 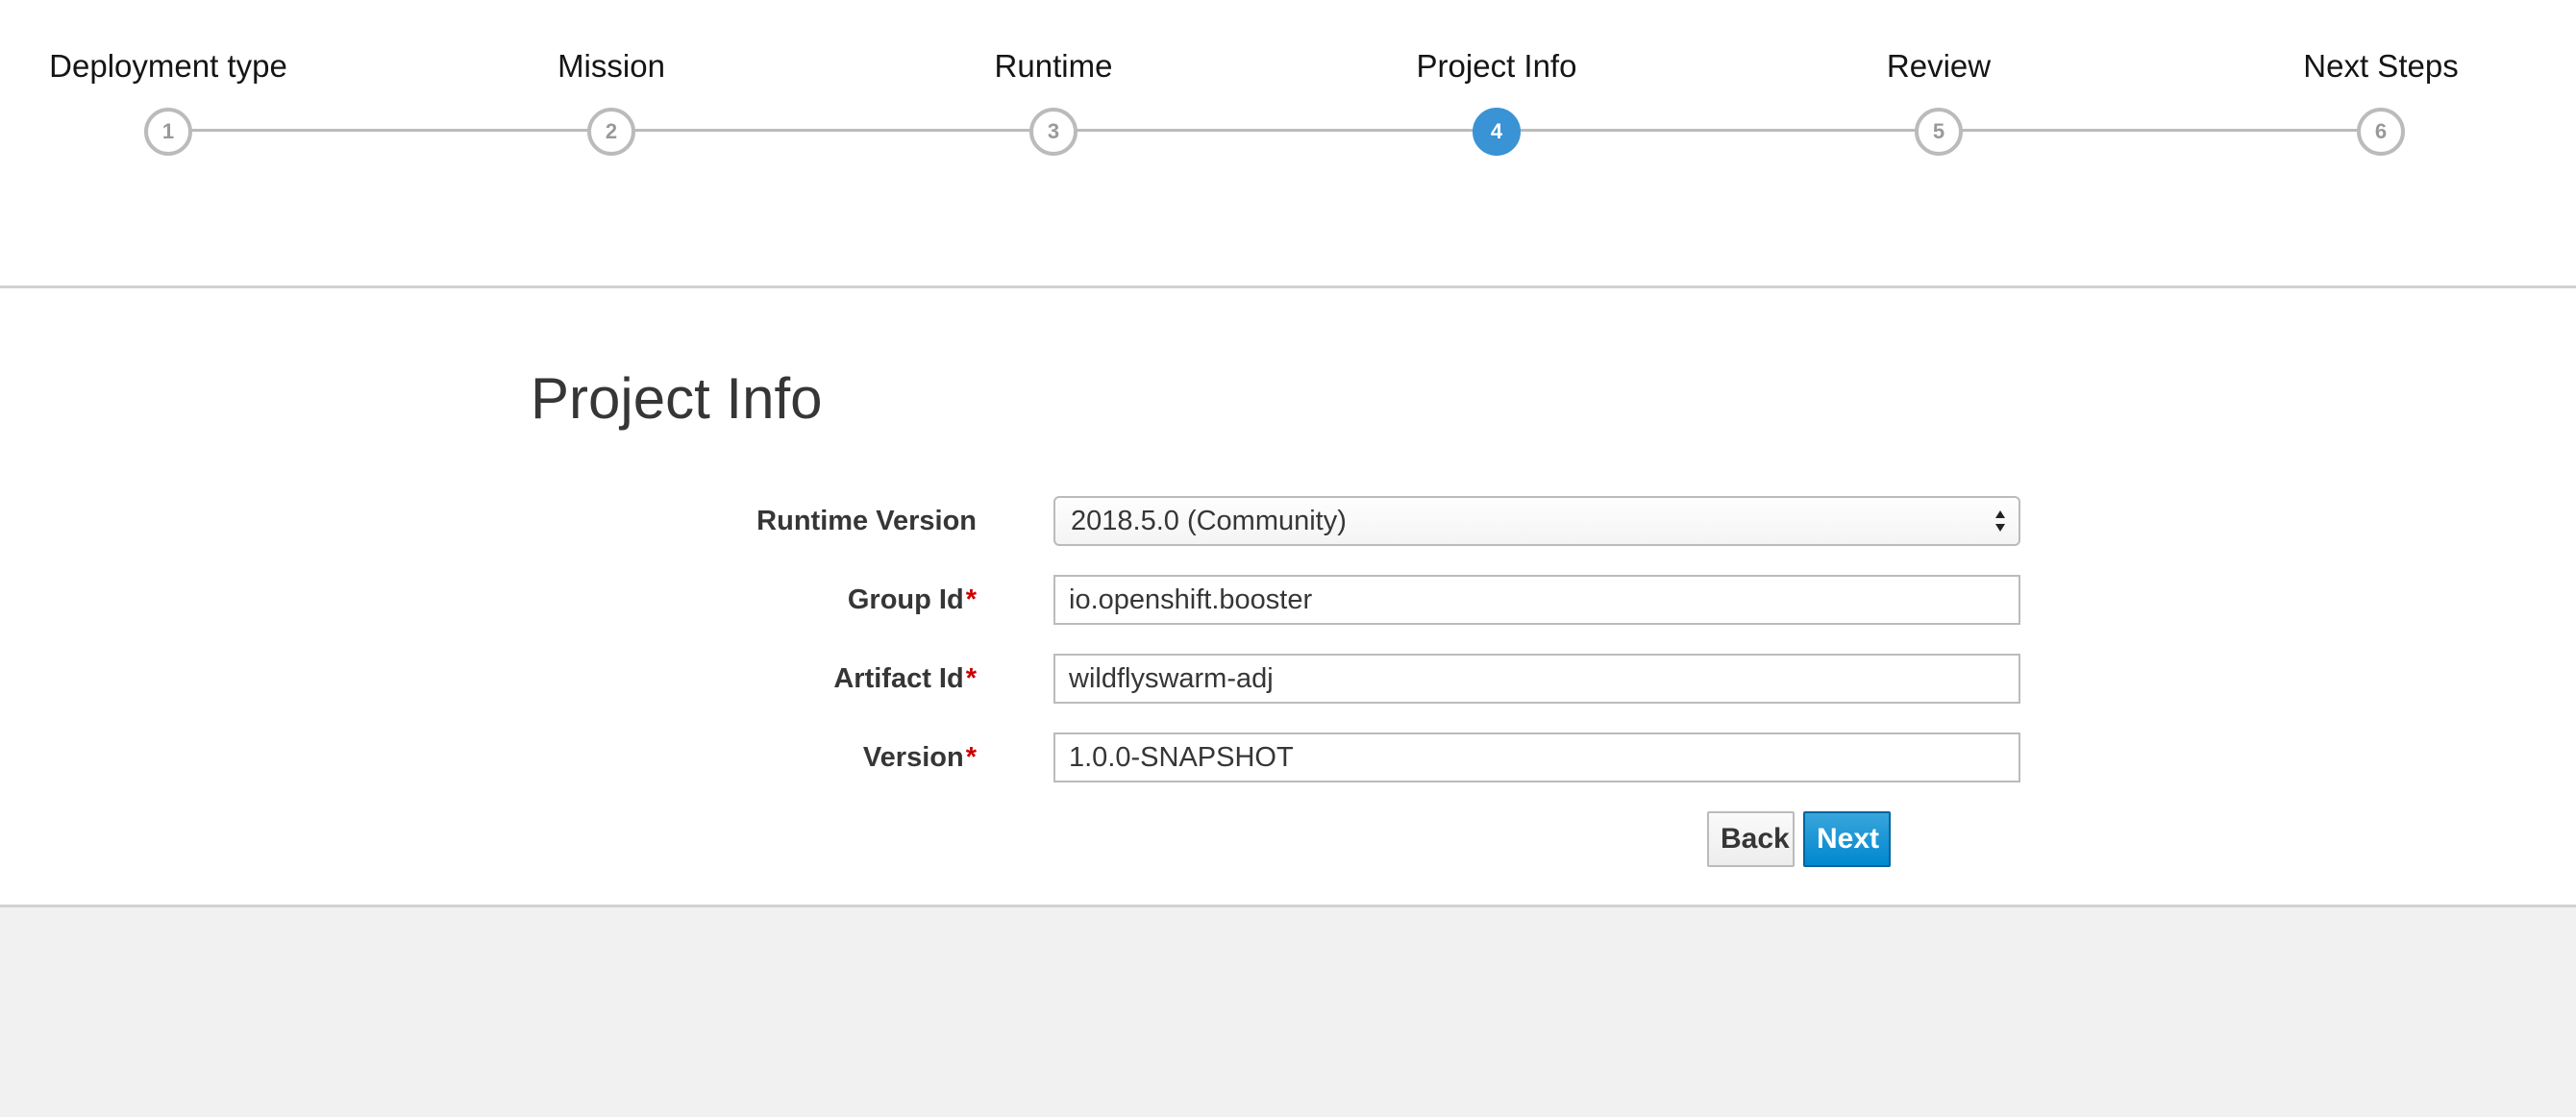 I want to click on runtime-version-row: Runtime Version 2018.5.0 (Community), so click(x=1288, y=521).